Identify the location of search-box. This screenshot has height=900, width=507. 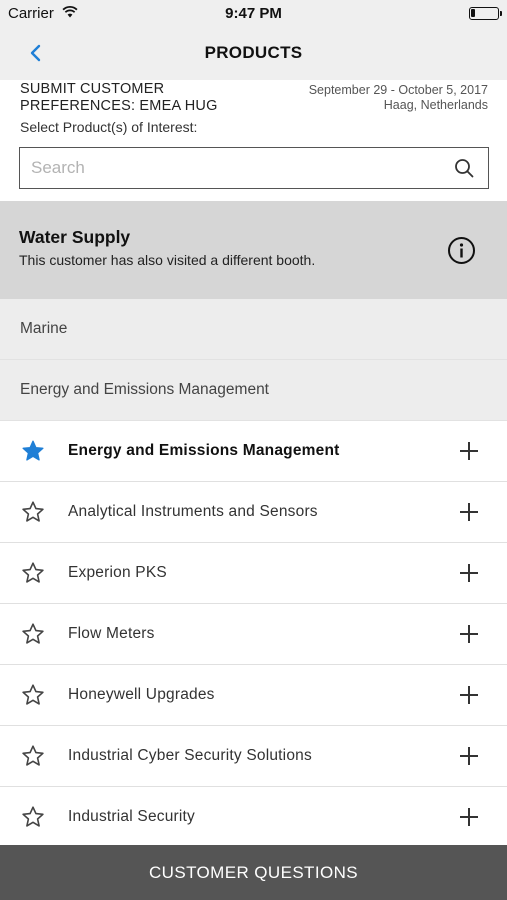
(254, 168).